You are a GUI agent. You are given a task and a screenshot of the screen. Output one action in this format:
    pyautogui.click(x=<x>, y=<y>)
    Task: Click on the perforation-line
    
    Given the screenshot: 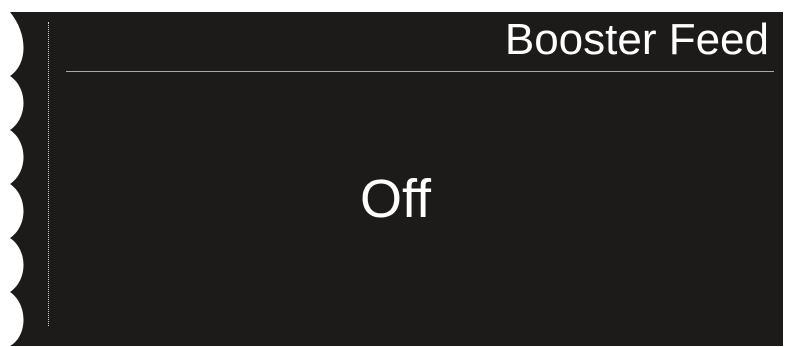 What is the action you would take?
    pyautogui.click(x=48, y=174)
    